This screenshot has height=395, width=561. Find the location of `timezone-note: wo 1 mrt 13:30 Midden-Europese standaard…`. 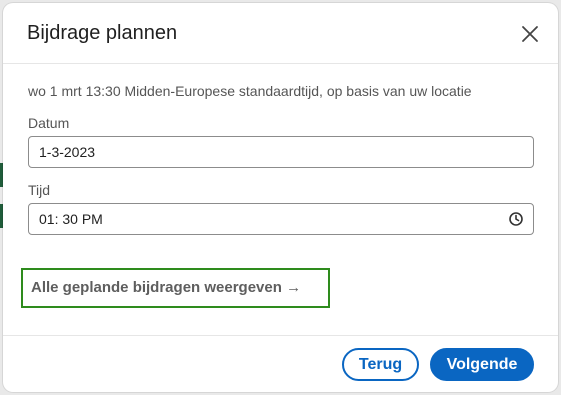

timezone-note: wo 1 mrt 13:30 Midden-Europese standaard… is located at coordinates (250, 91).